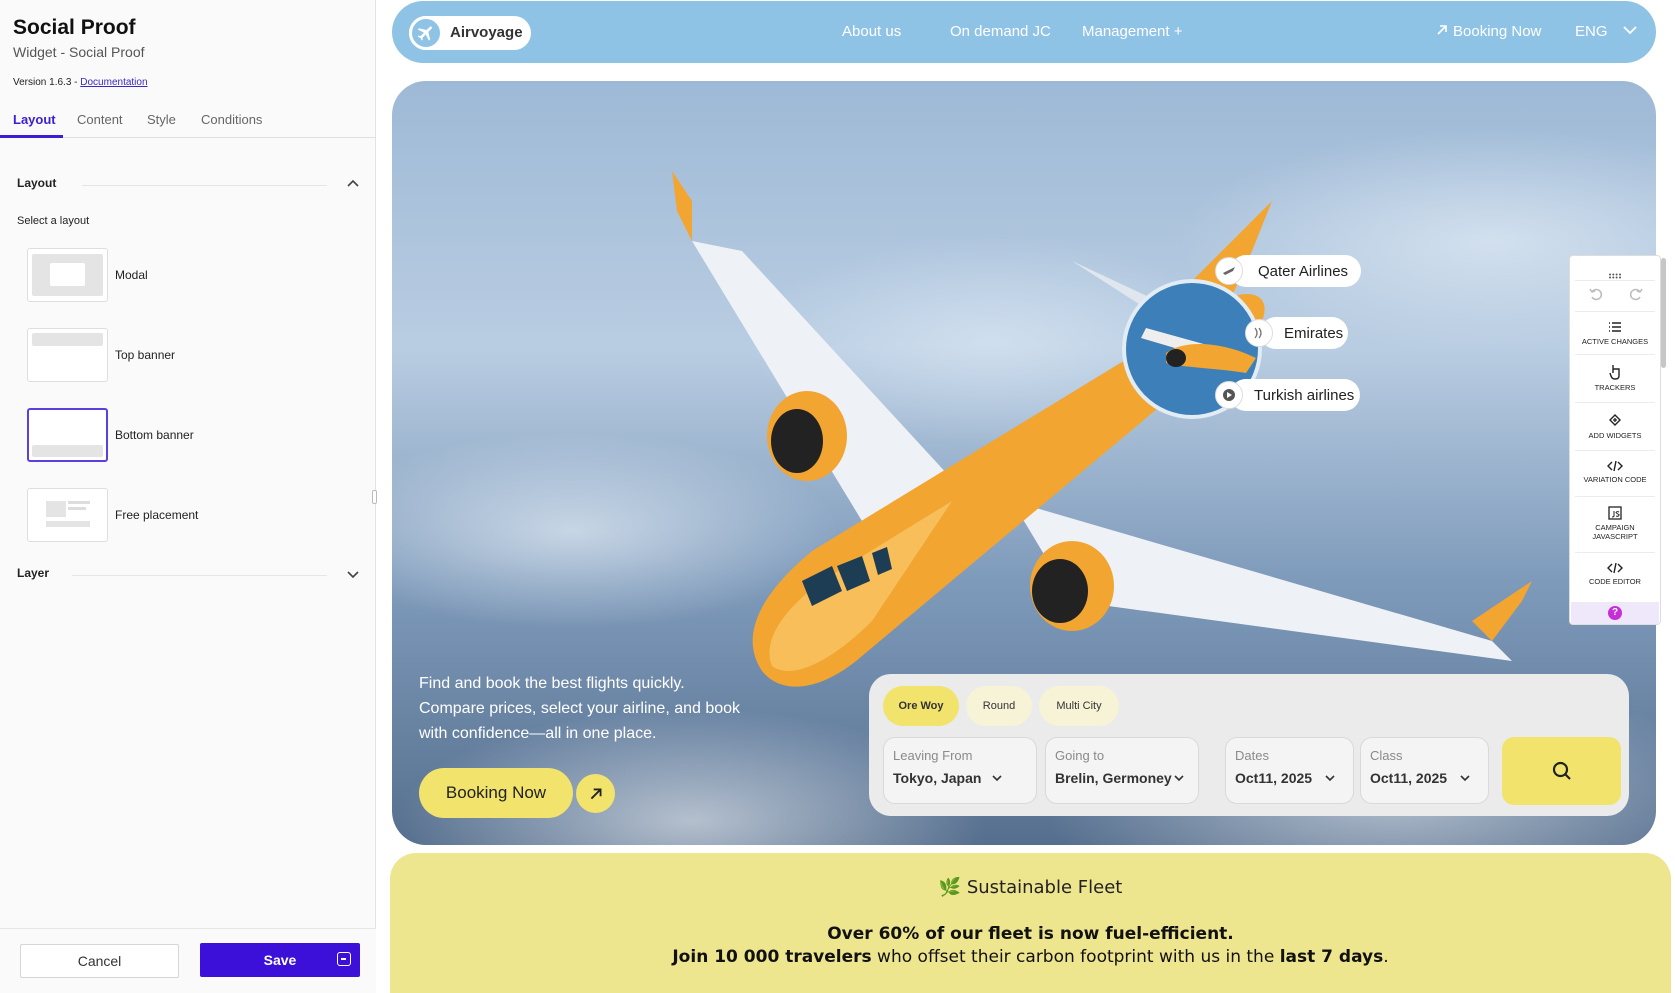 This screenshot has height=993, width=1675. Describe the element at coordinates (374, 497) in the screenshot. I see `panel-resize-handle` at that location.